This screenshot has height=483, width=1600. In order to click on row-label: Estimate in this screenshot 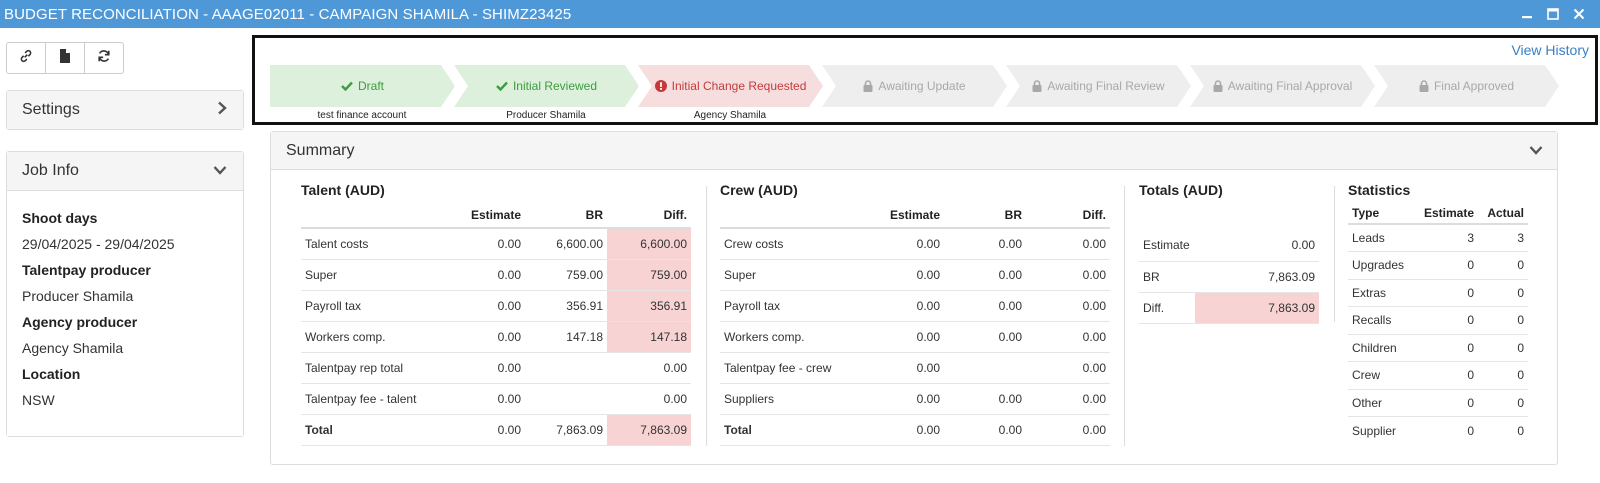, I will do `click(1167, 246)`.